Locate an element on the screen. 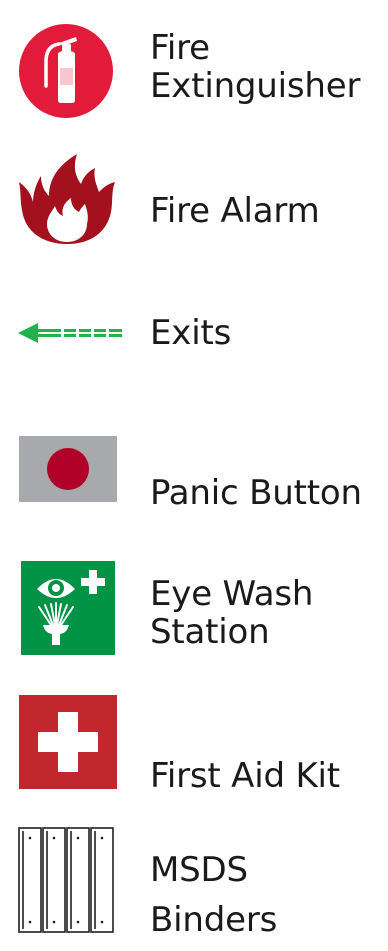  first-aid-label: First Aid Kit is located at coordinates (245, 776).